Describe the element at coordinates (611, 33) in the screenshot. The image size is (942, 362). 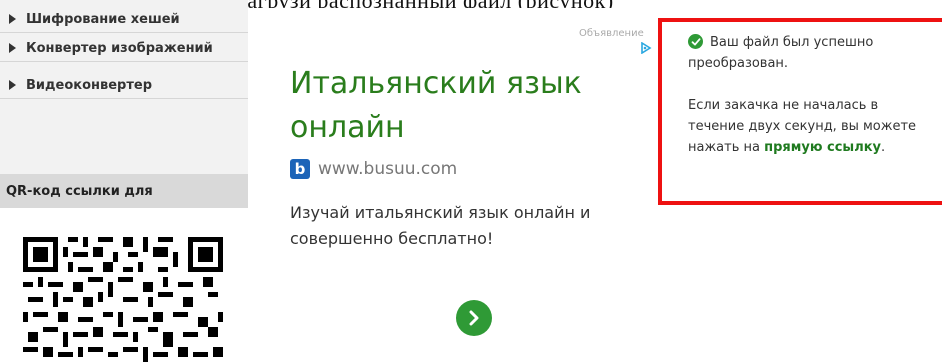
I see `ad-label: Объявление` at that location.